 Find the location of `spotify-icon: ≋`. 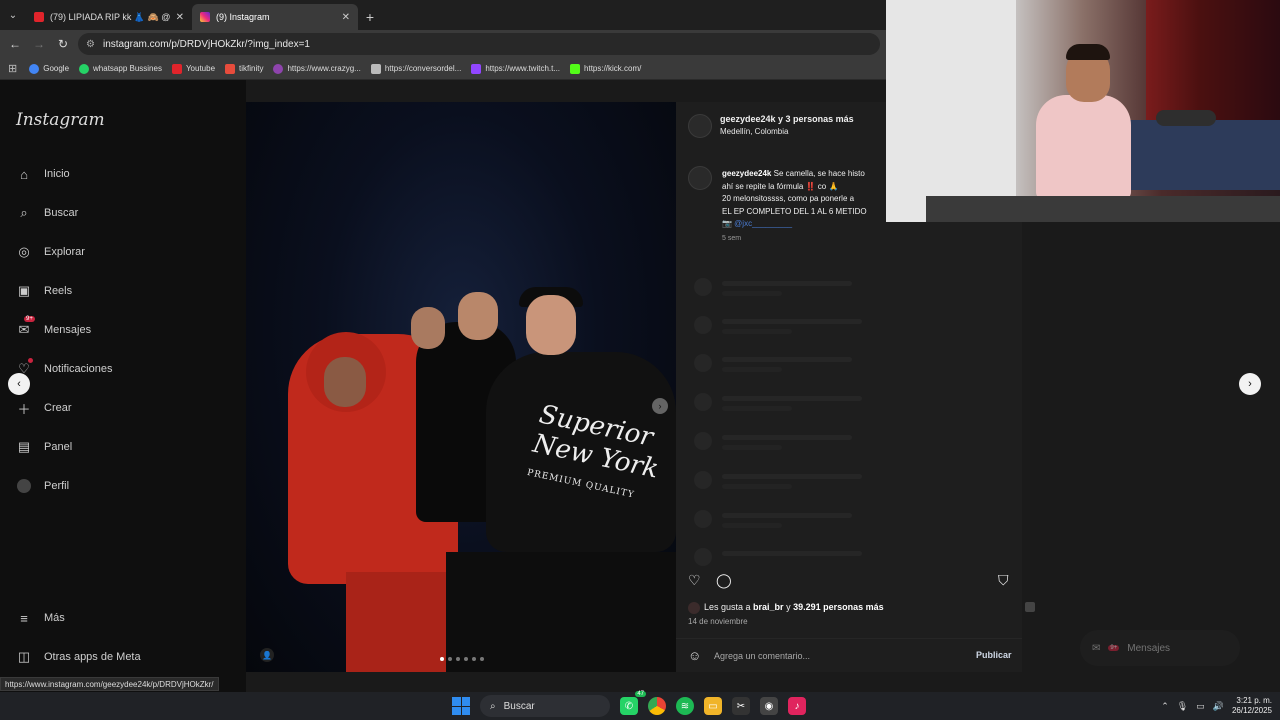

spotify-icon: ≋ is located at coordinates (685, 706).